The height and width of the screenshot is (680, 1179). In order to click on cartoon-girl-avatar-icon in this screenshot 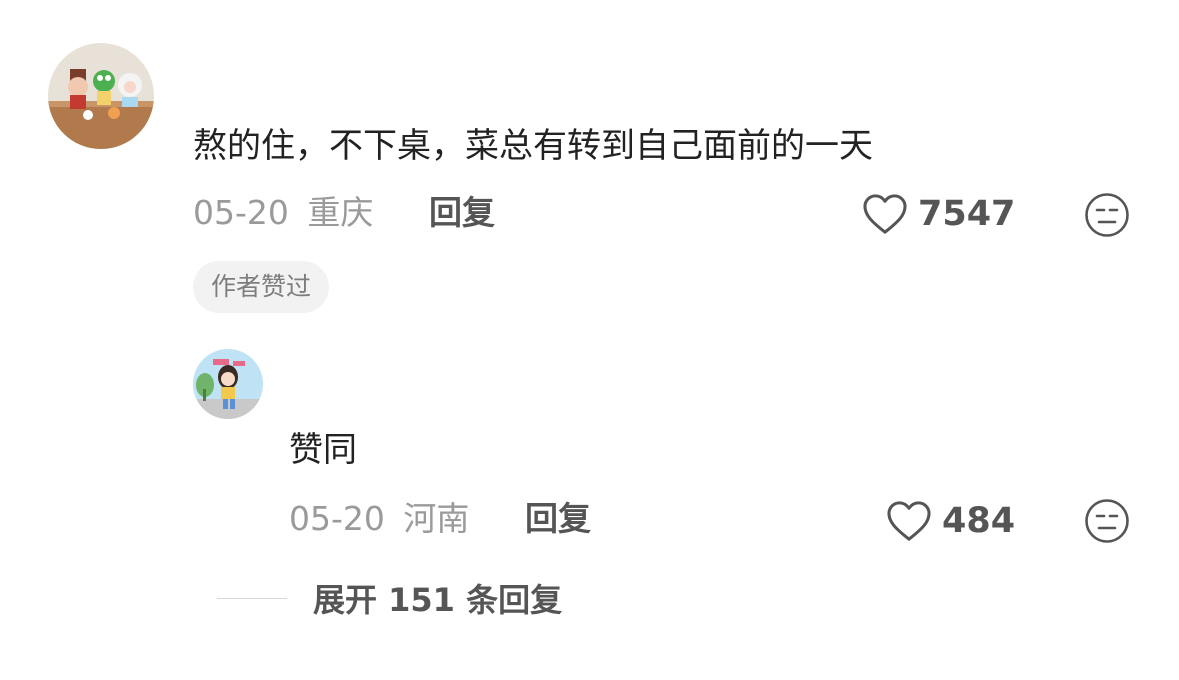, I will do `click(228, 384)`.